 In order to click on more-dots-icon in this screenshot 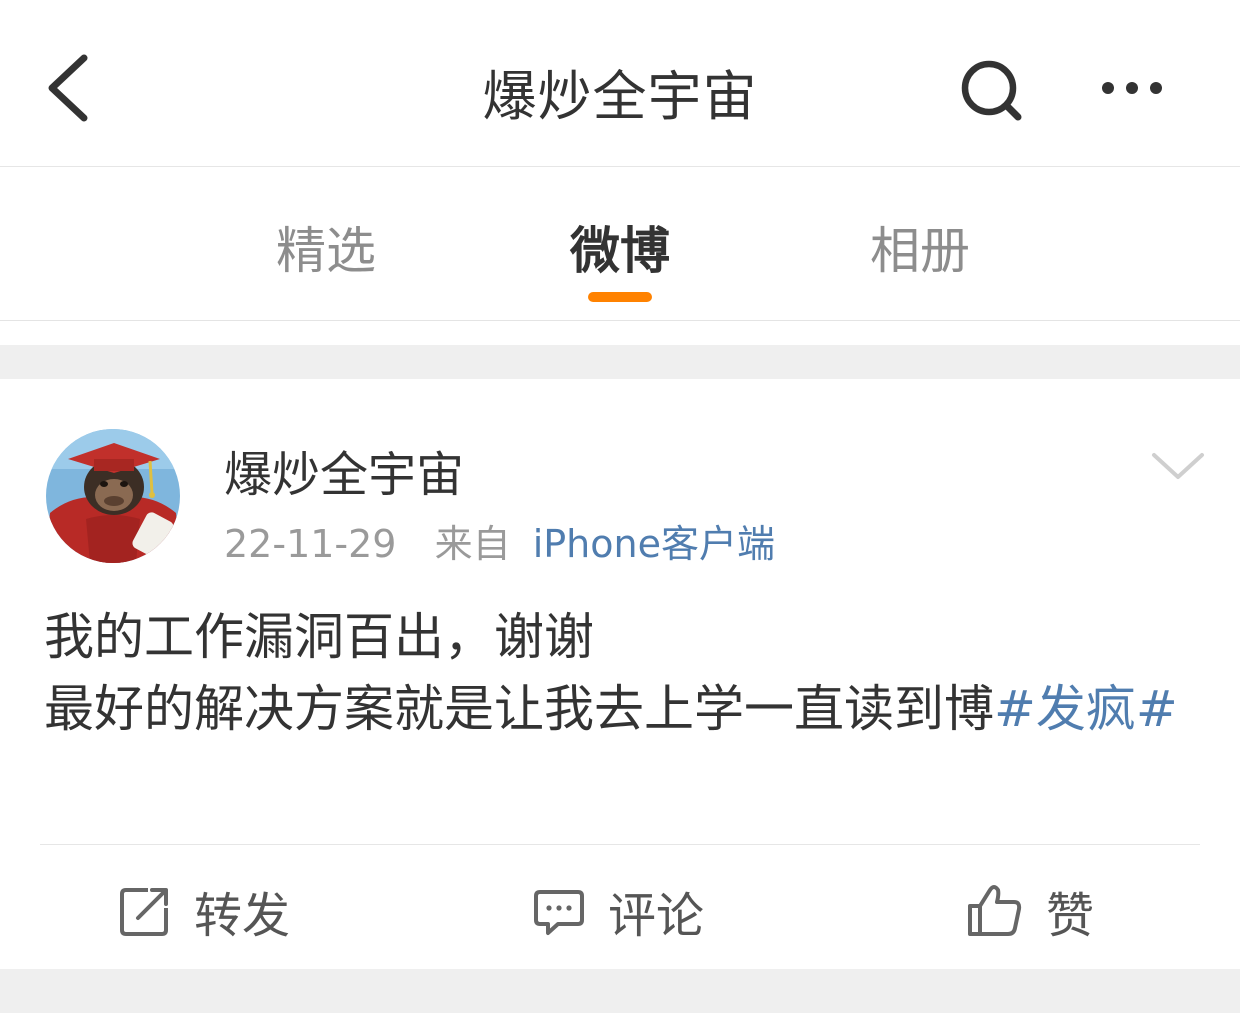, I will do `click(1132, 88)`.